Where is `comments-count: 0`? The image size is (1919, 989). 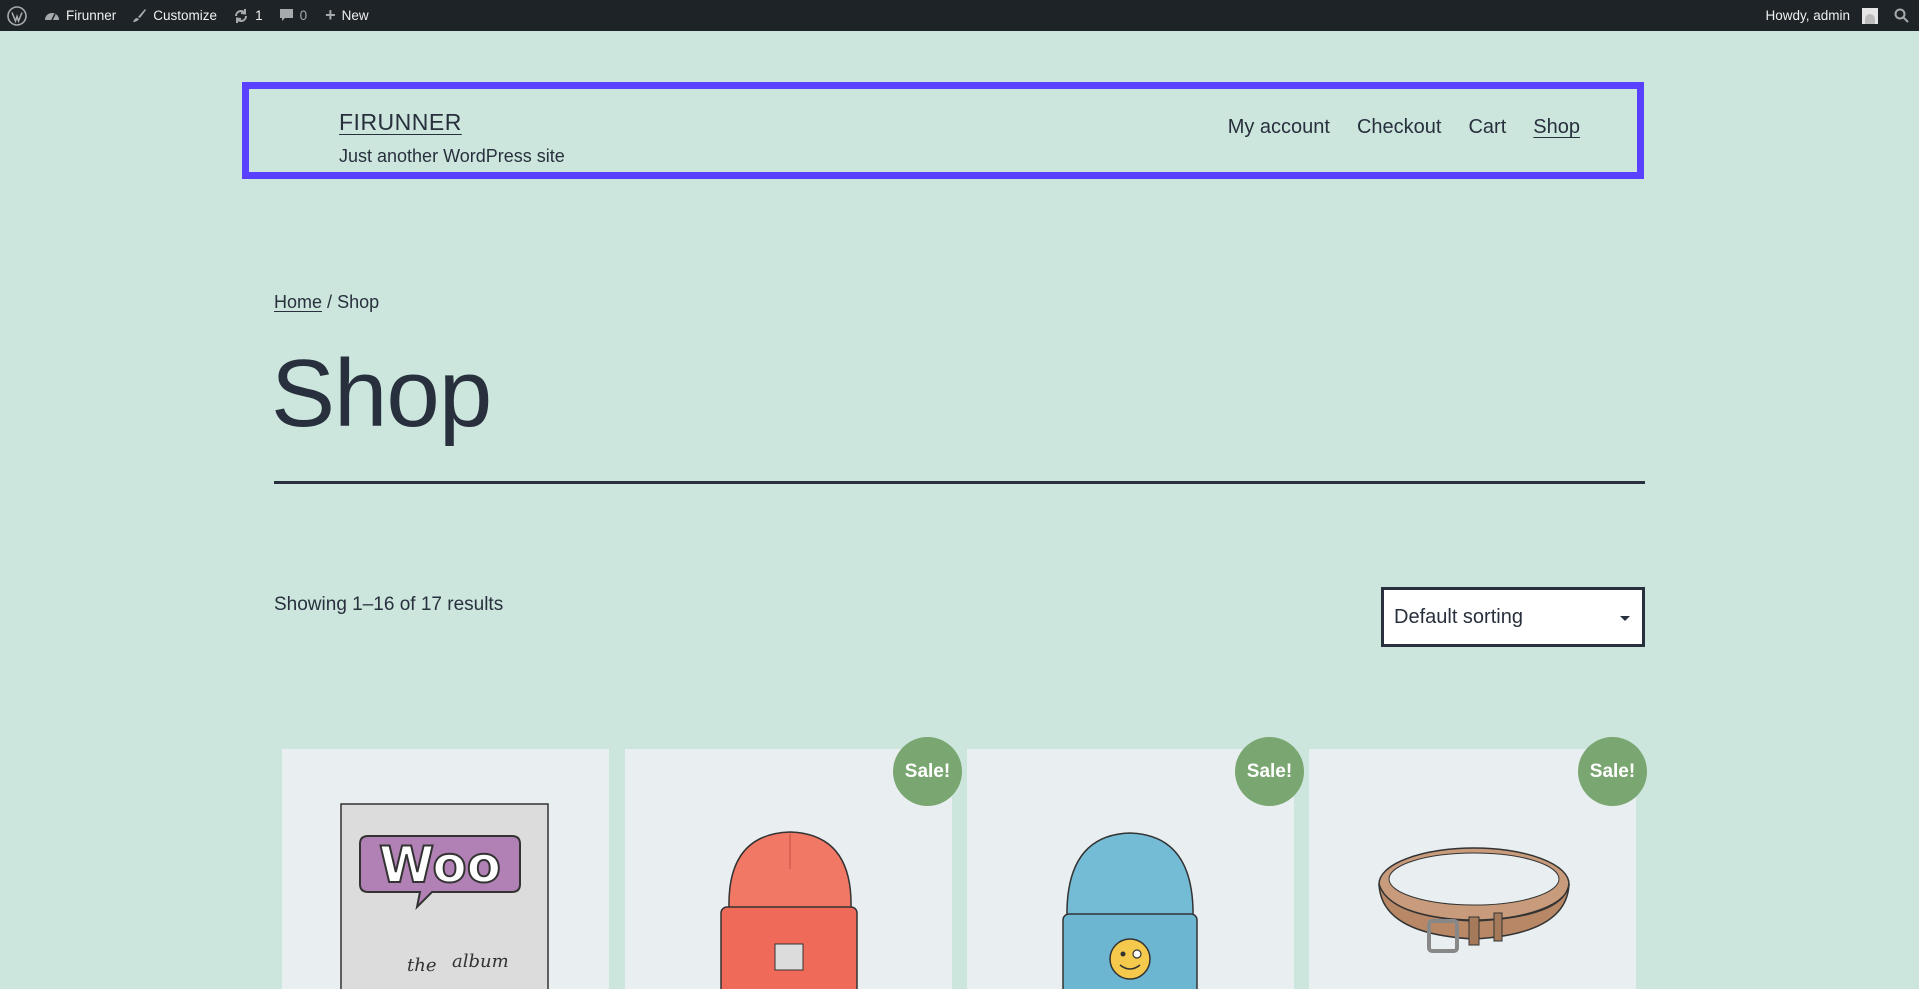
comments-count: 0 is located at coordinates (303, 15).